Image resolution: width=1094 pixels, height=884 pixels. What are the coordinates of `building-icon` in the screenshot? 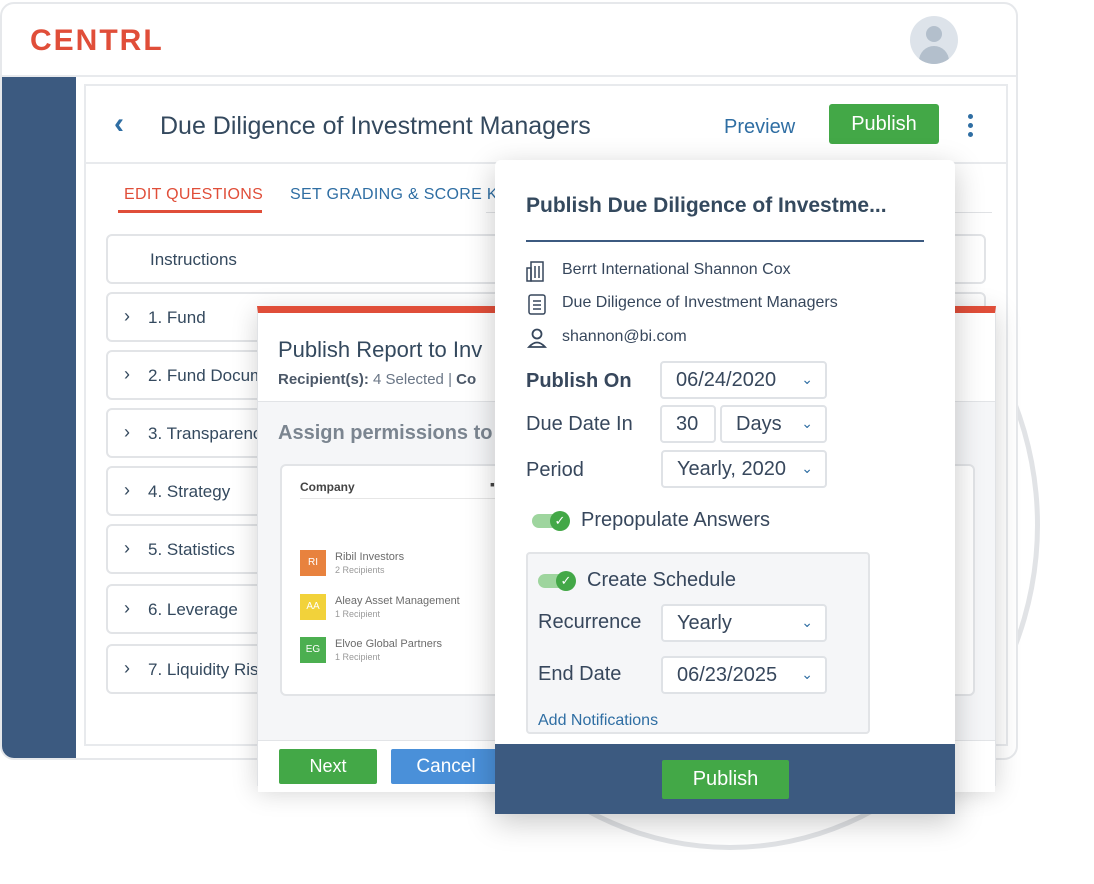 It's located at (535, 271).